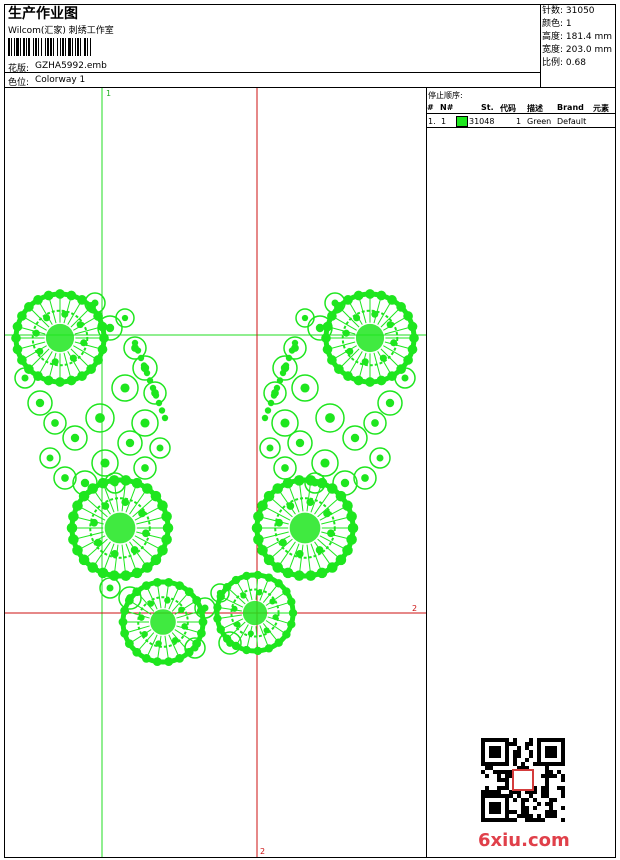  Describe the element at coordinates (577, 50) in the screenshot. I see `design-width: 宽度: 203.0 mm` at that location.